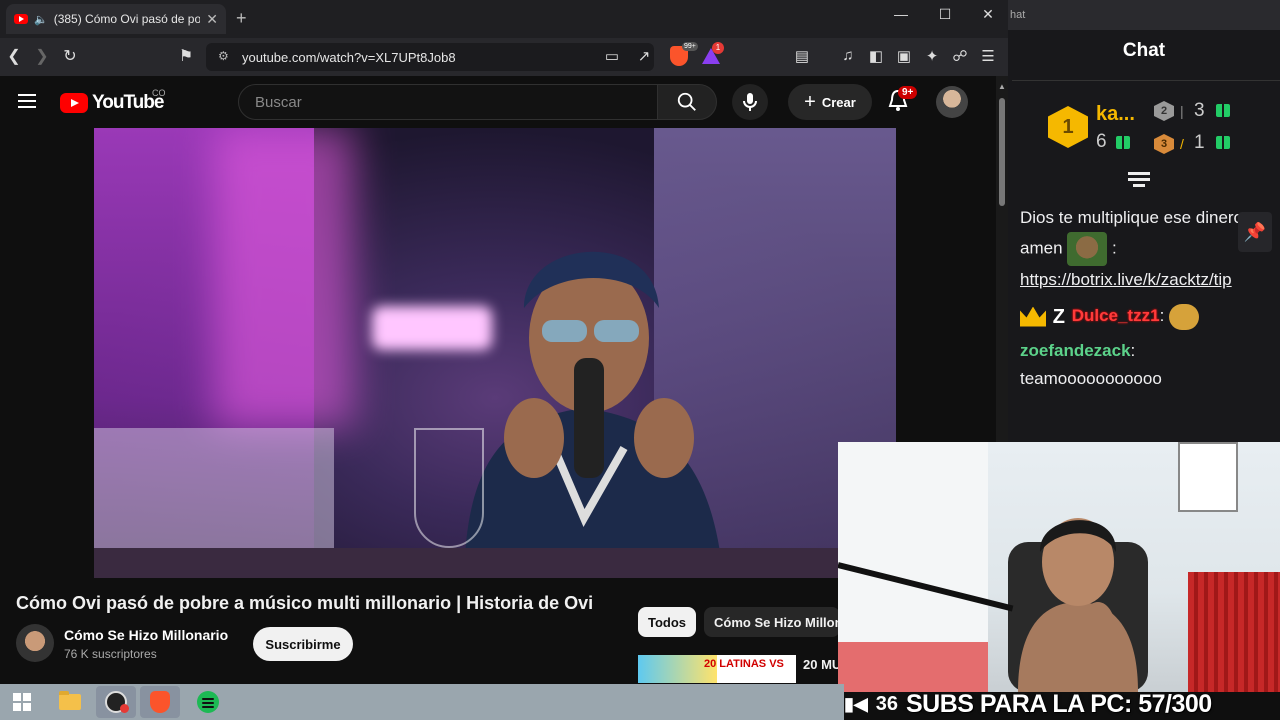 The width and height of the screenshot is (1280, 720). What do you see at coordinates (35, 643) in the screenshot?
I see `channel-avatar` at bounding box center [35, 643].